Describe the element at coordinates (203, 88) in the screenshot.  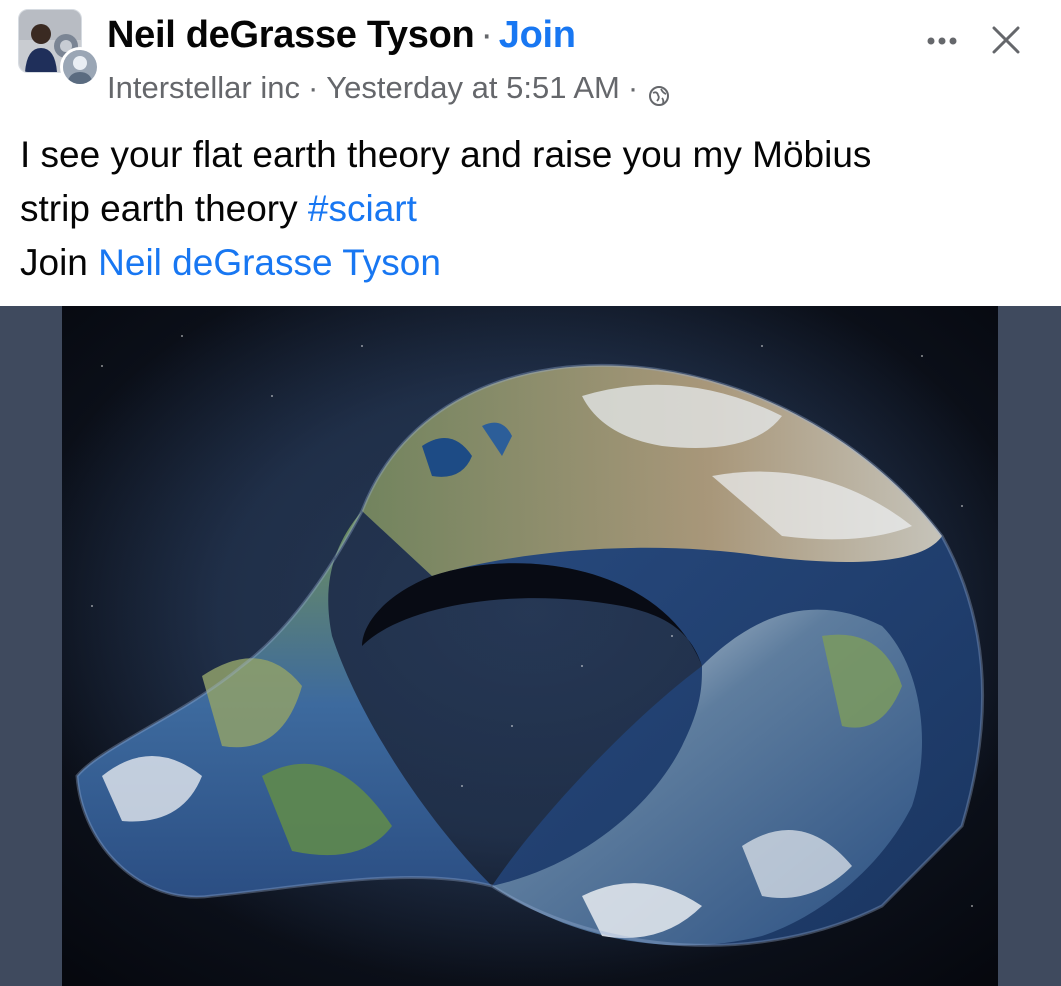
I see `group-name-link: Interstellar inc` at that location.